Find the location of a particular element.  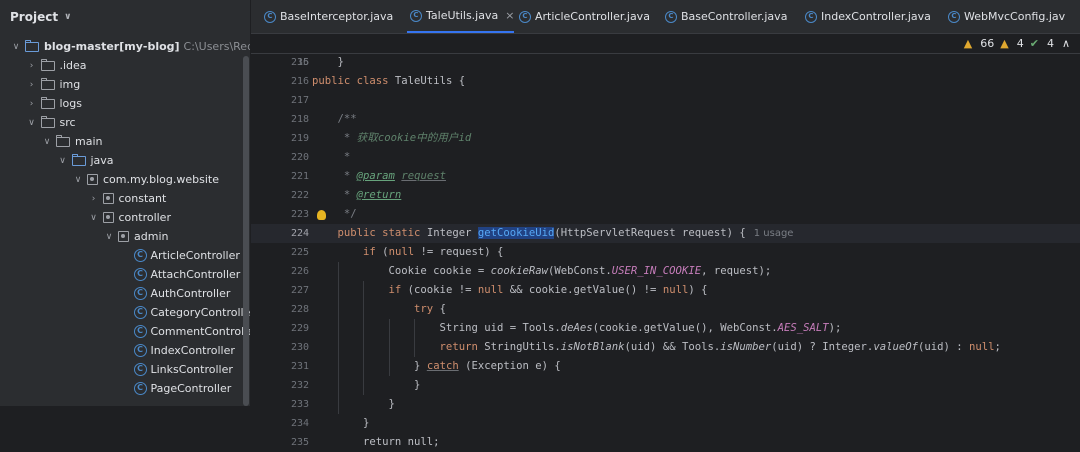

code-line: 218 /** is located at coordinates (665, 119).